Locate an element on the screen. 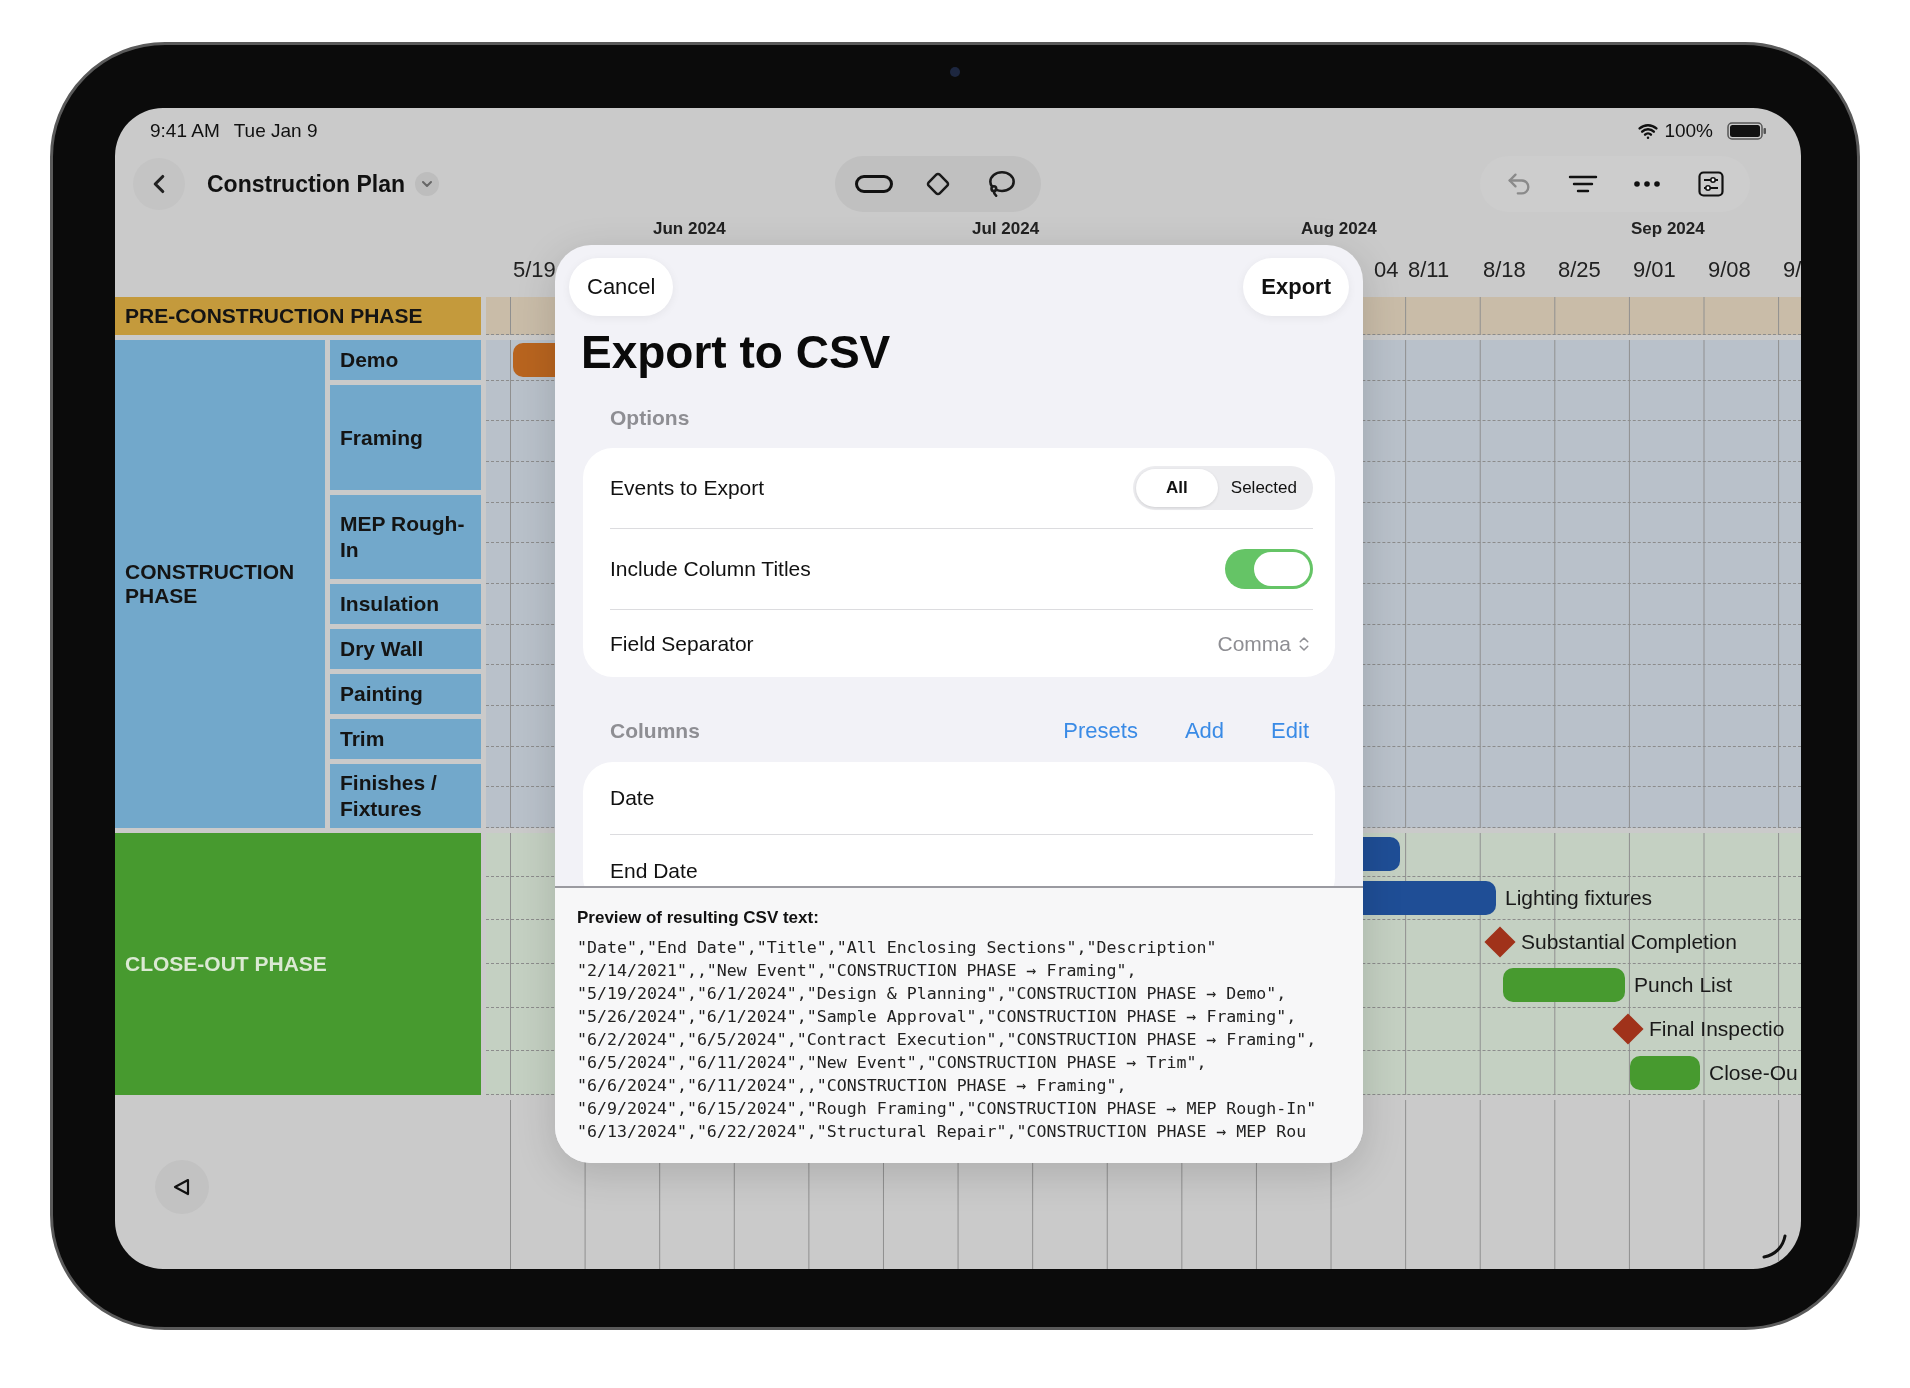 The image size is (1910, 1388). sheet-title: Export to CSV is located at coordinates (736, 352).